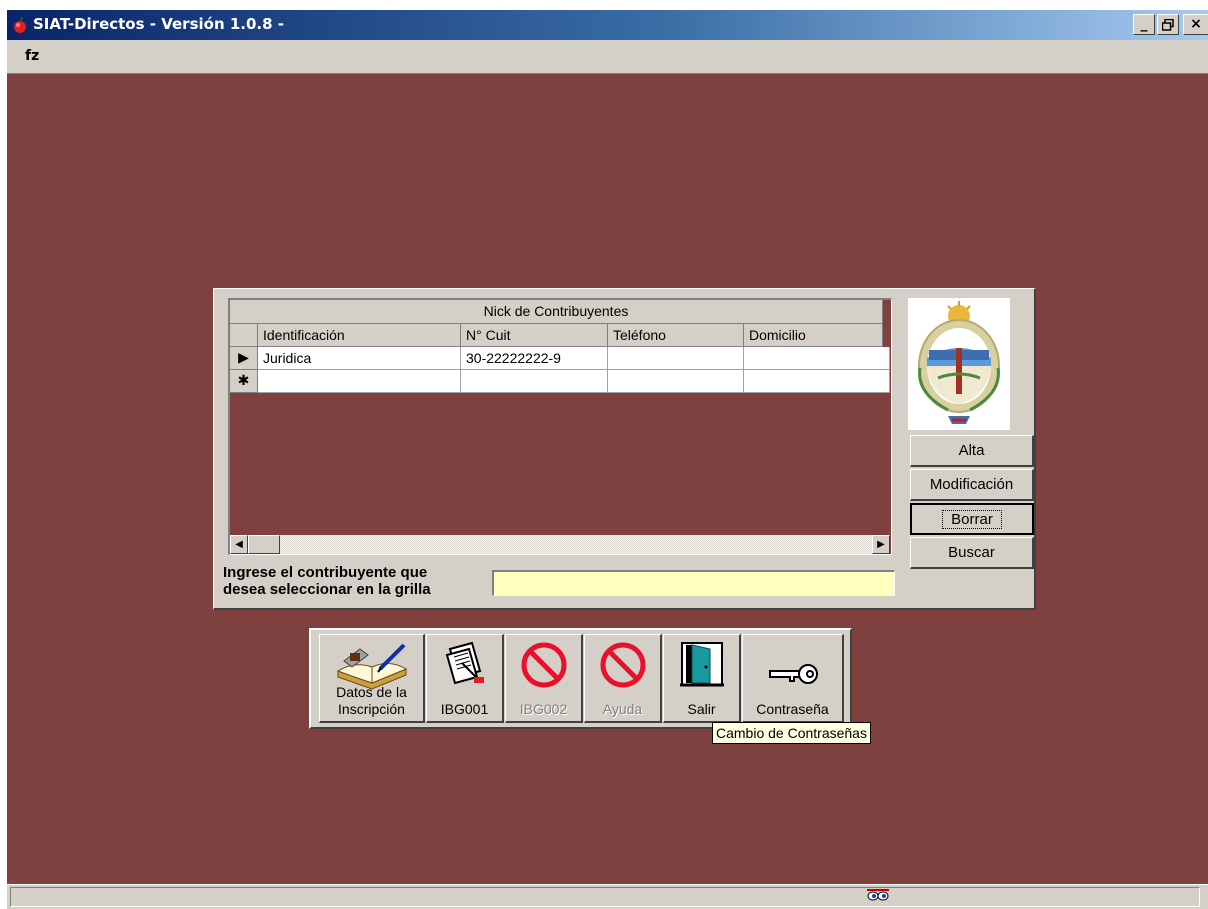 This screenshot has width=1208, height=909. I want to click on search-label-line2: desea seleccionar en la grilla, so click(327, 589).